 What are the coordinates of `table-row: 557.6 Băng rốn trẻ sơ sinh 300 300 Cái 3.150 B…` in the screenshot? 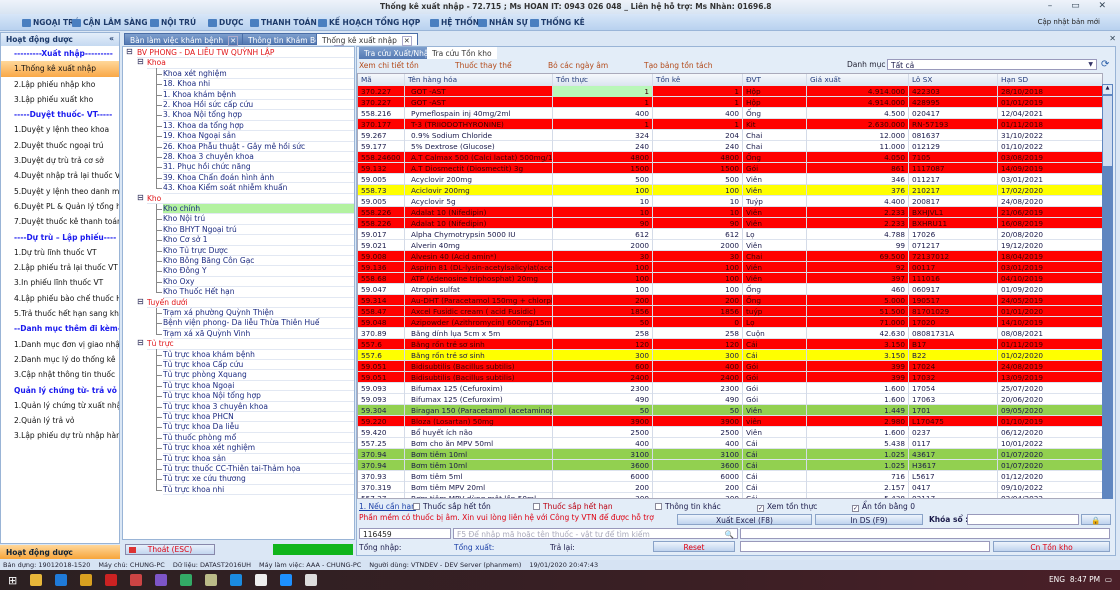 It's located at (730, 355).